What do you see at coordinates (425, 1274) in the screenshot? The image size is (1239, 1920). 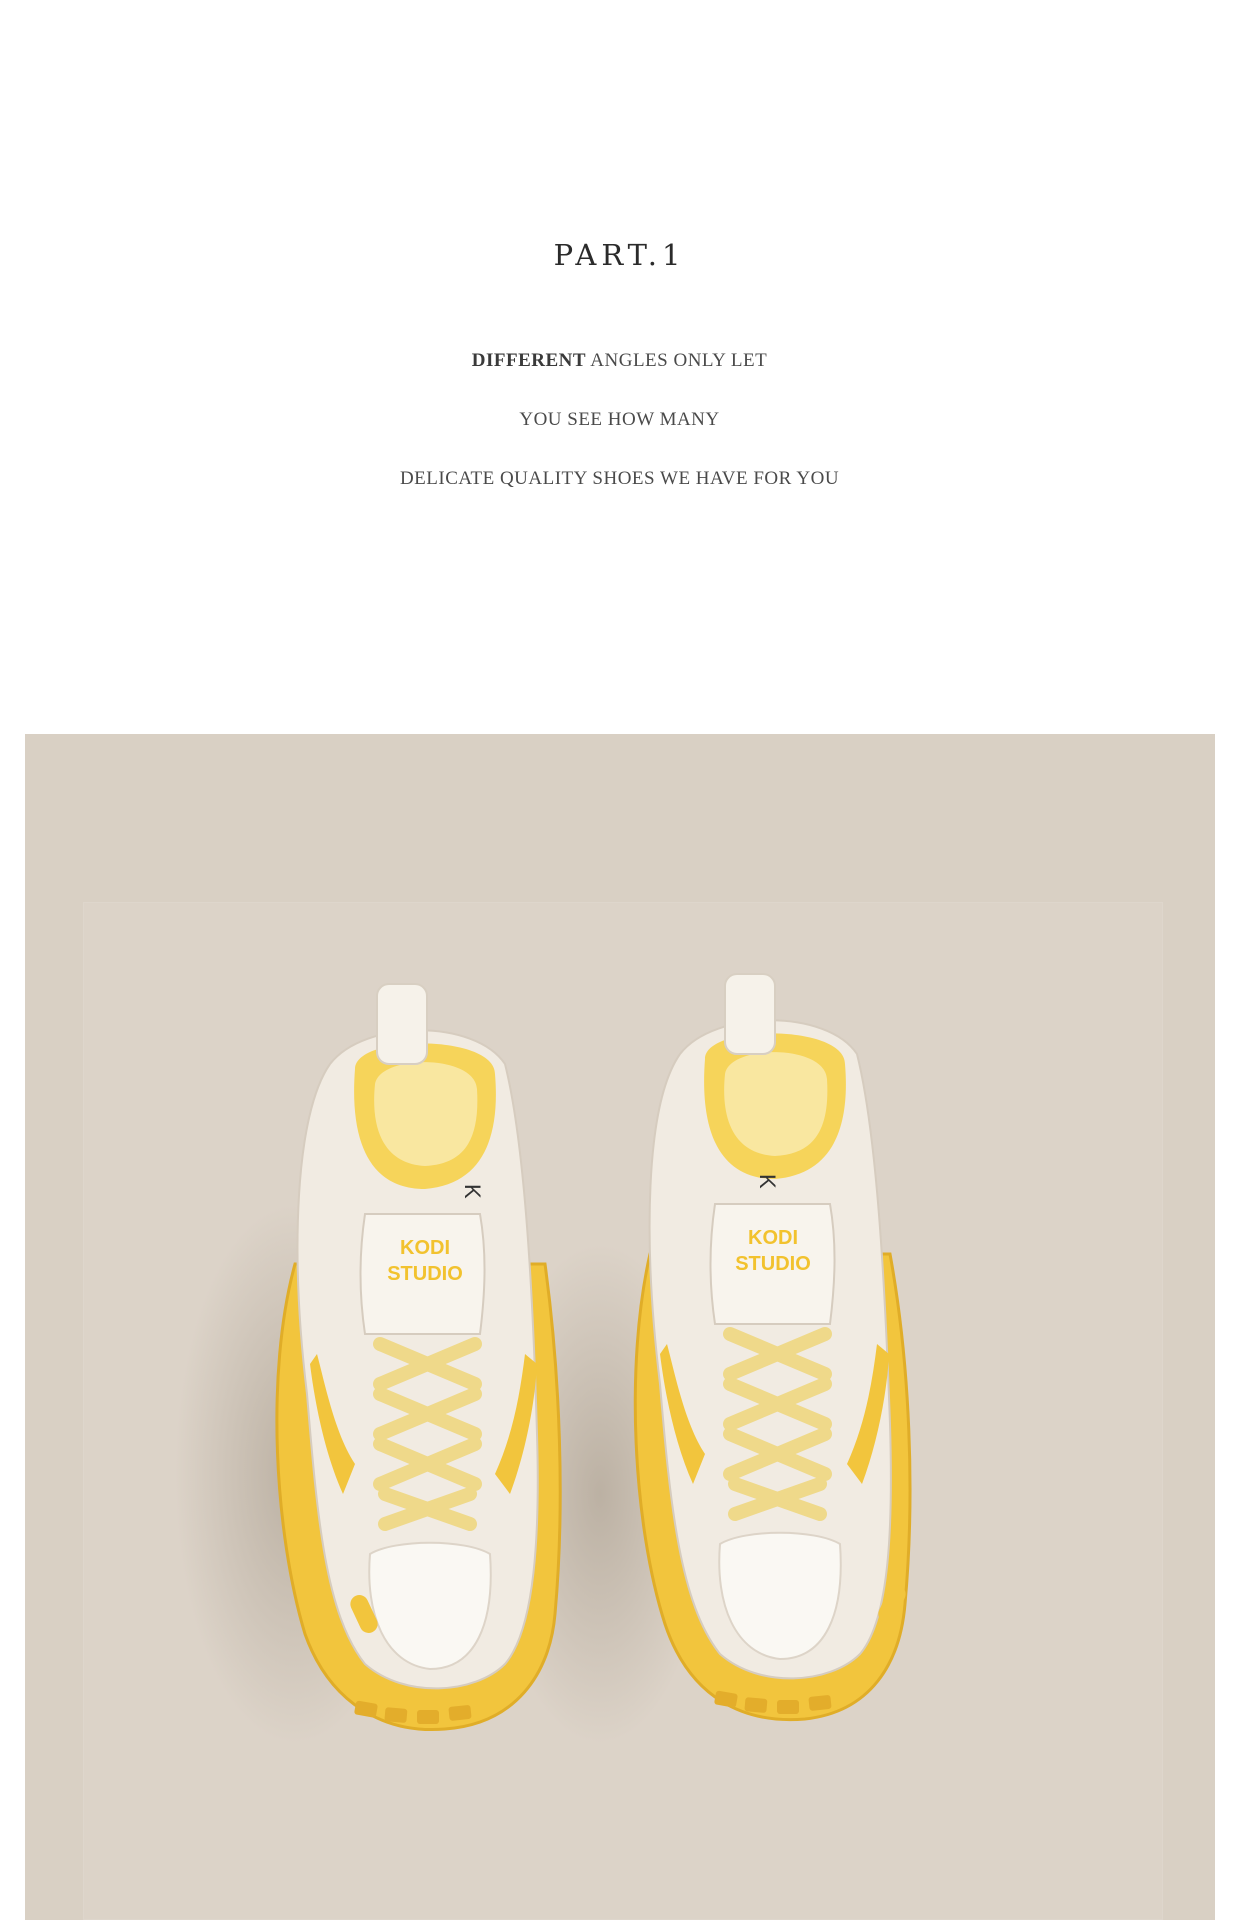 I see `left-tongue-label-bottom: STUDIO` at bounding box center [425, 1274].